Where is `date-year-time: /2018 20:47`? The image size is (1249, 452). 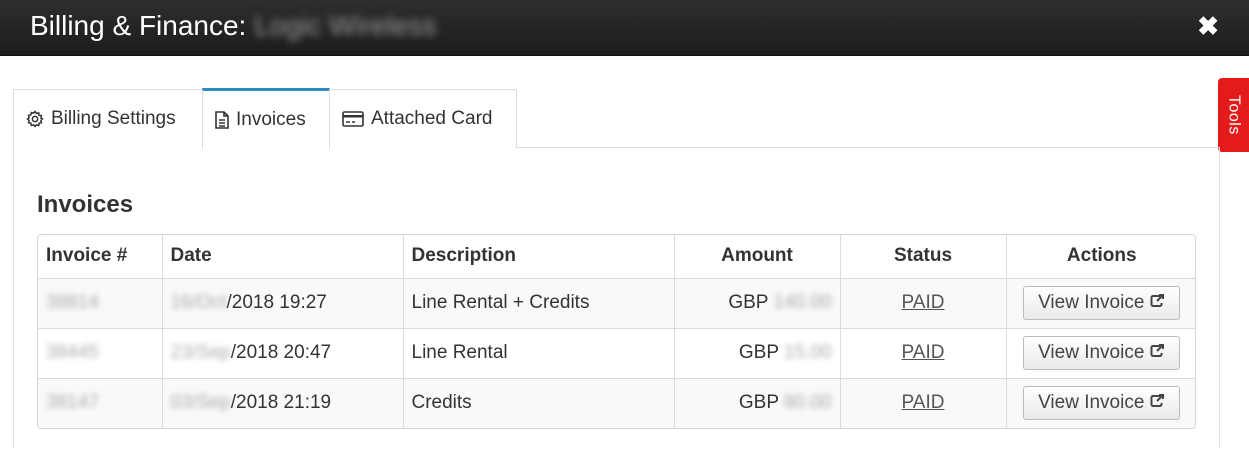 date-year-time: /2018 20:47 is located at coordinates (281, 352).